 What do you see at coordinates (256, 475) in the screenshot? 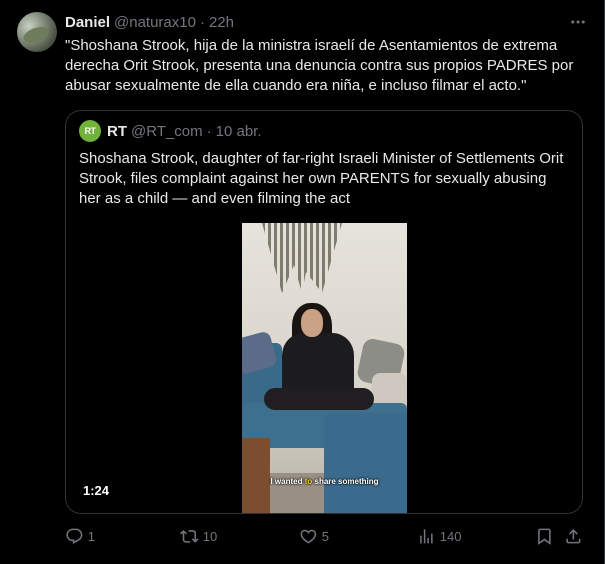
I see `side-table` at bounding box center [256, 475].